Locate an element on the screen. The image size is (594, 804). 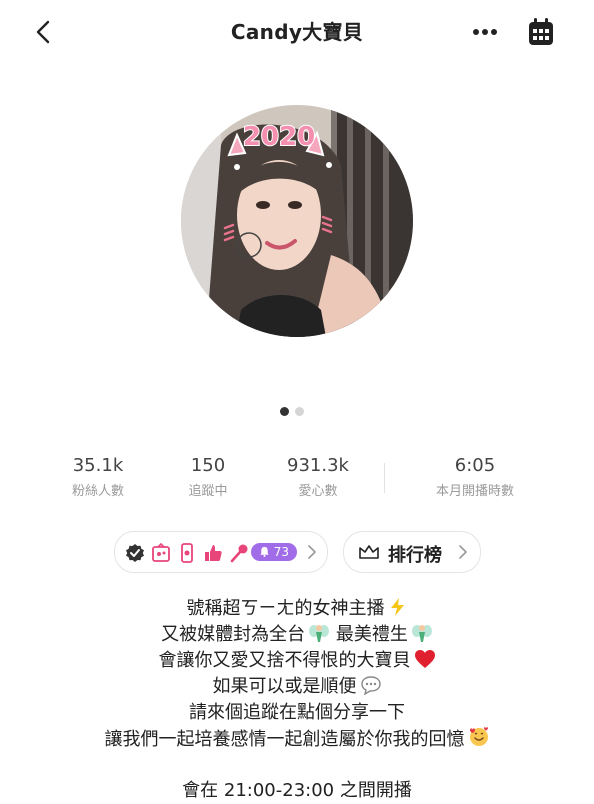
calendar-icon is located at coordinates (541, 31).